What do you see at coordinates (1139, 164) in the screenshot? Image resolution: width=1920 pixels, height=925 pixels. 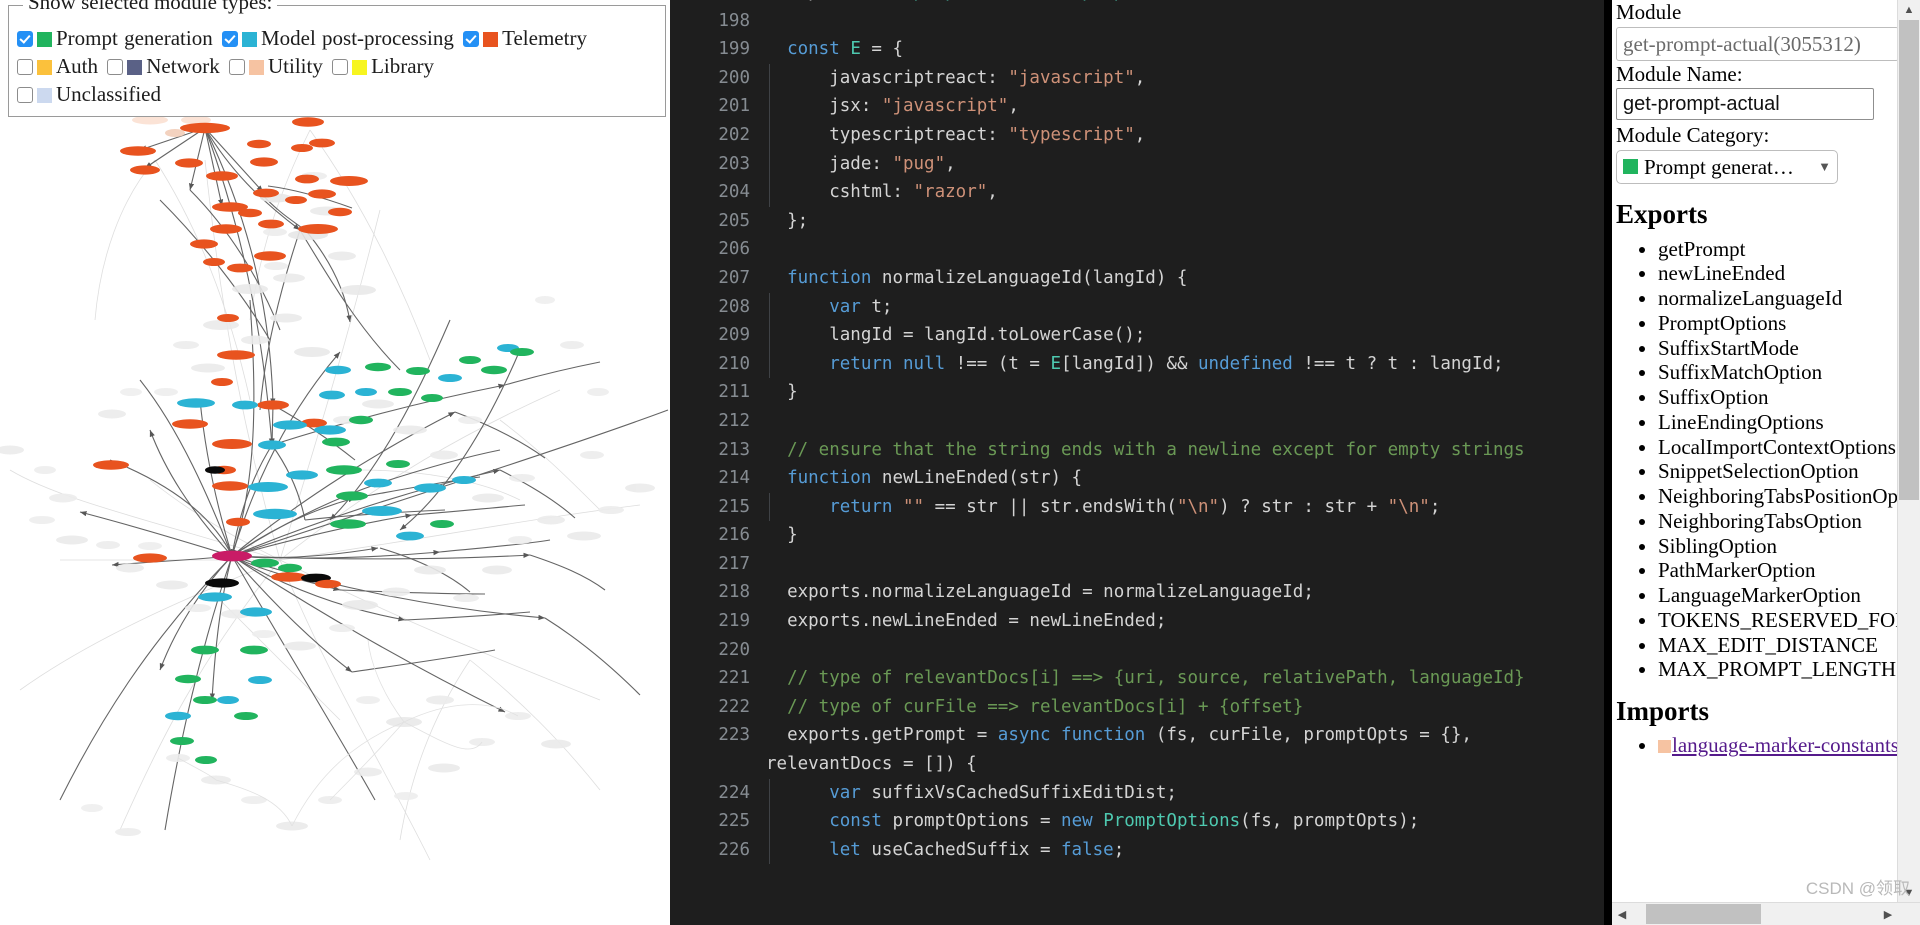 I see `code-line: 203 jade: "pug",` at bounding box center [1139, 164].